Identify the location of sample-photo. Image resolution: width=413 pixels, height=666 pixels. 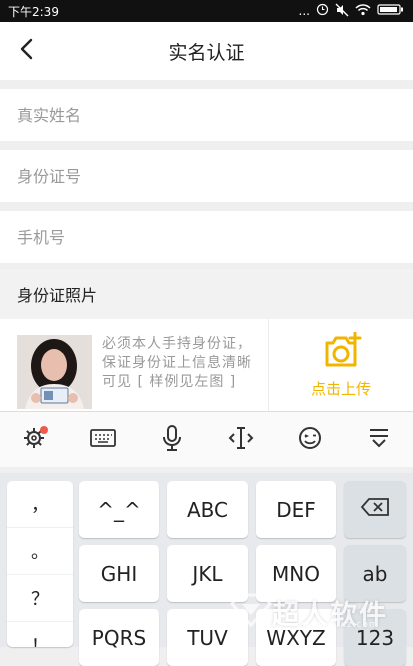
(54, 372).